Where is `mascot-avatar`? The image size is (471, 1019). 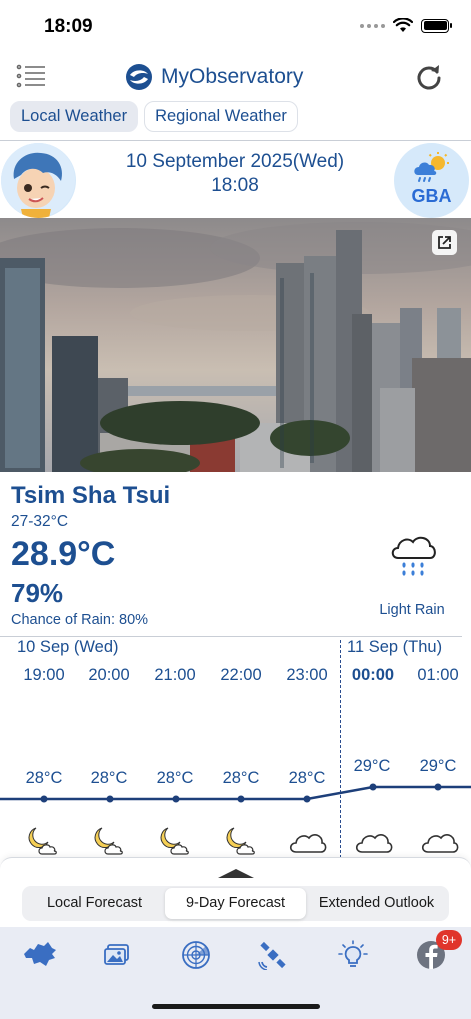
mascot-avatar is located at coordinates (38, 180).